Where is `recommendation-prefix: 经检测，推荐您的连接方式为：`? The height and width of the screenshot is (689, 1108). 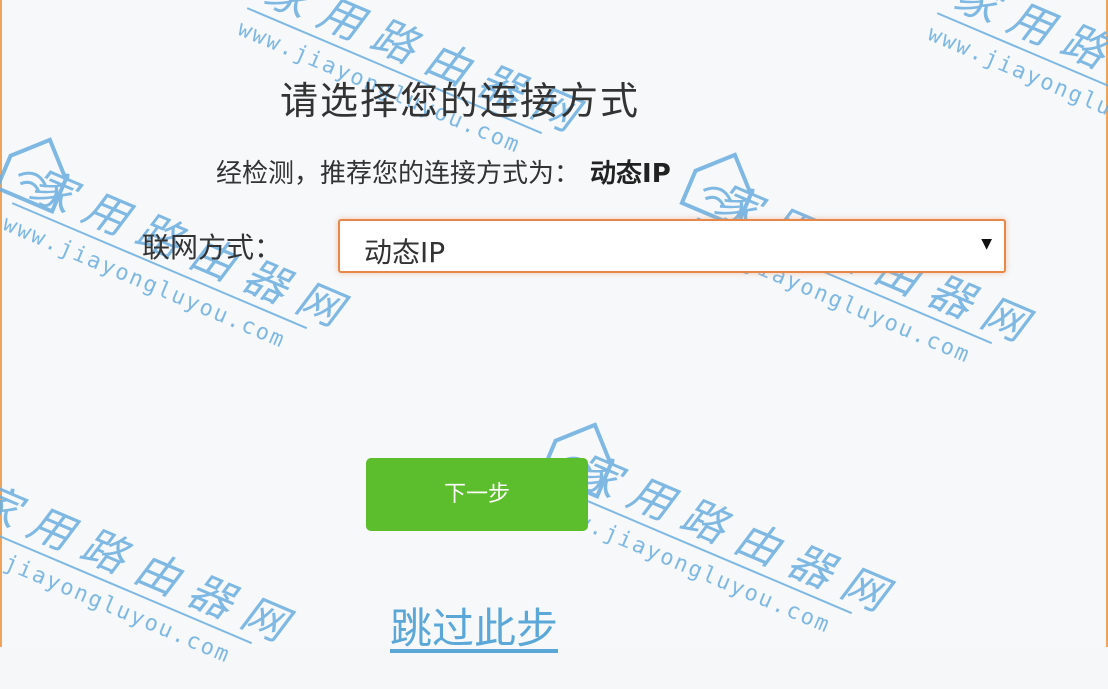
recommendation-prefix: 经检测，推荐您的连接方式为： is located at coordinates (398, 174).